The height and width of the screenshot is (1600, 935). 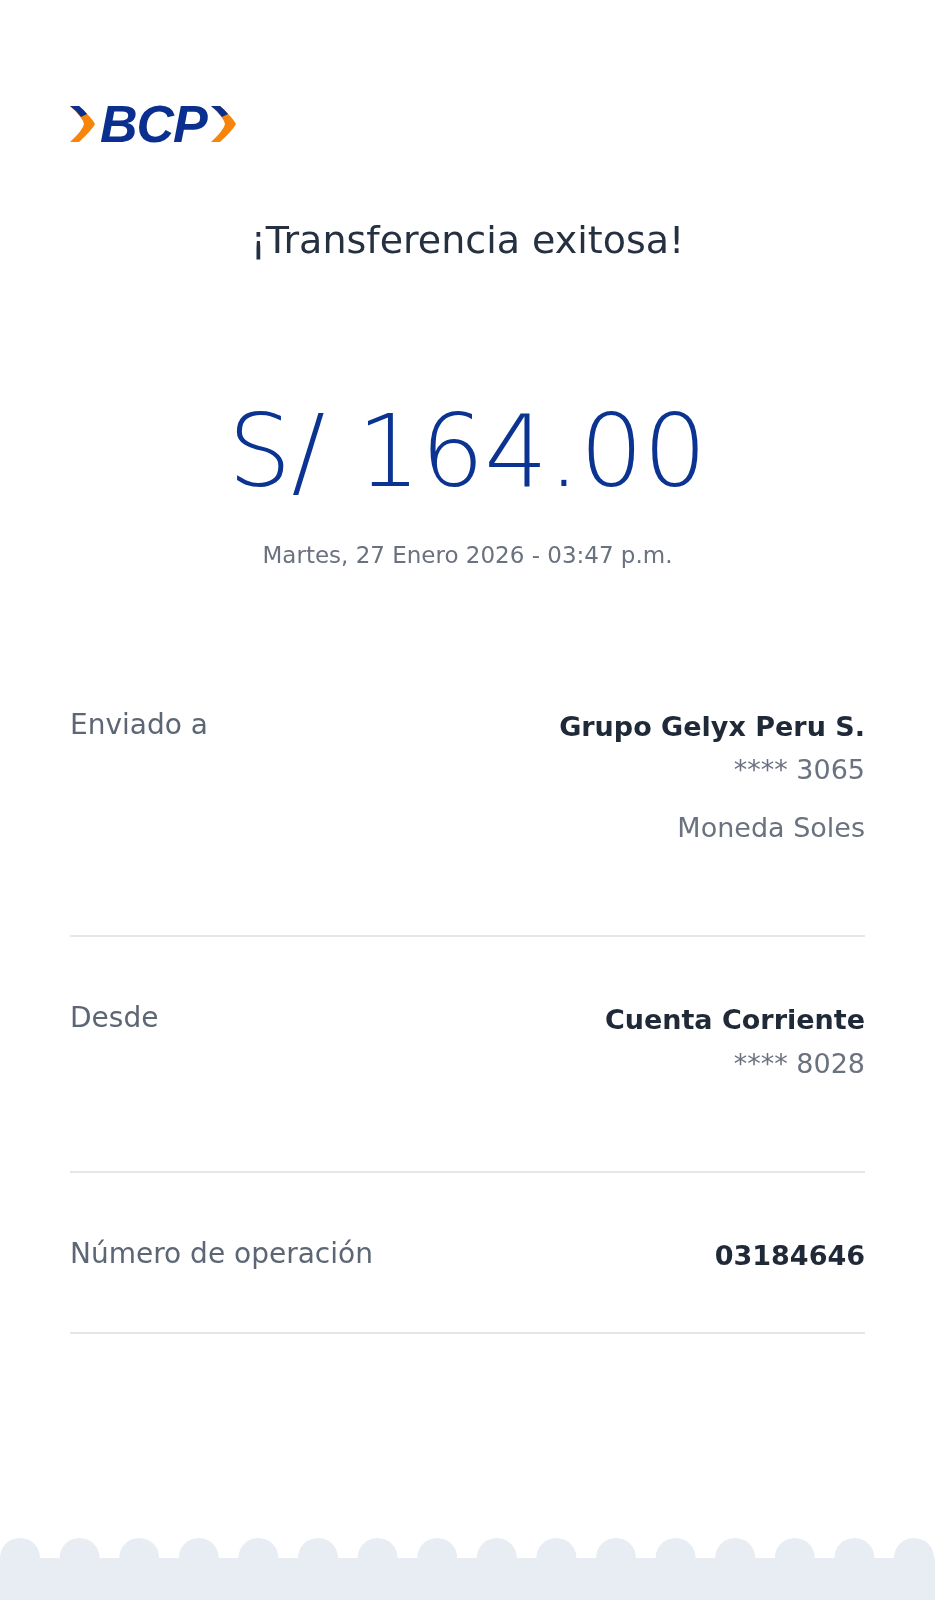 What do you see at coordinates (799, 770) in the screenshot?
I see `masked-account-number: **** 3065` at bounding box center [799, 770].